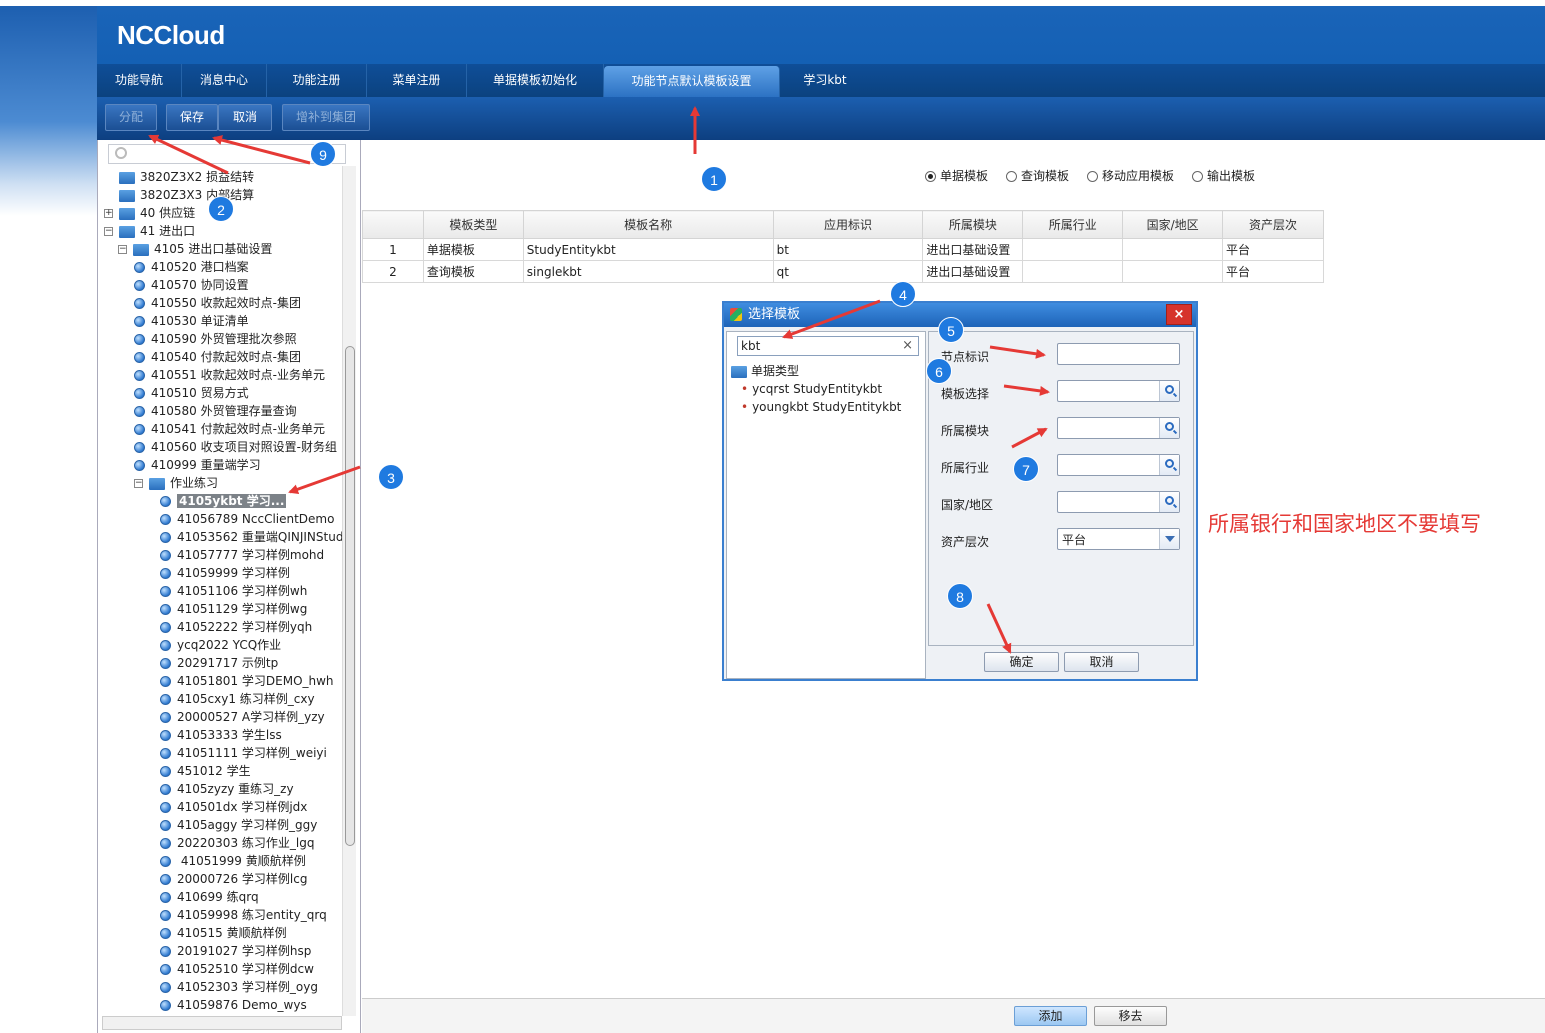  I want to click on ok-button: 确定, so click(1021, 662).